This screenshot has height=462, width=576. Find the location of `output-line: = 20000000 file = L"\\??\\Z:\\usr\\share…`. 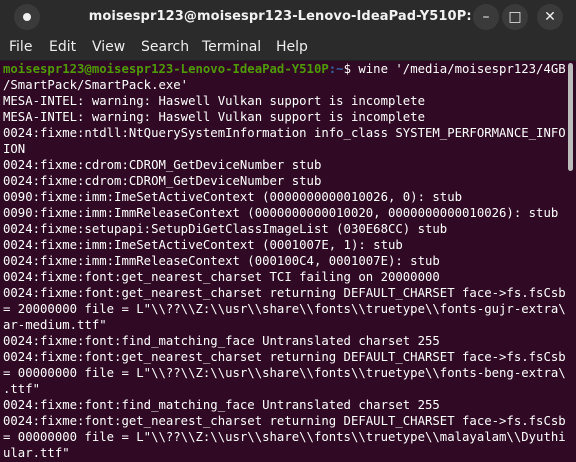

output-line: = 20000000 file = L"\\??\\Z:\\usr\\share… is located at coordinates (289, 309).